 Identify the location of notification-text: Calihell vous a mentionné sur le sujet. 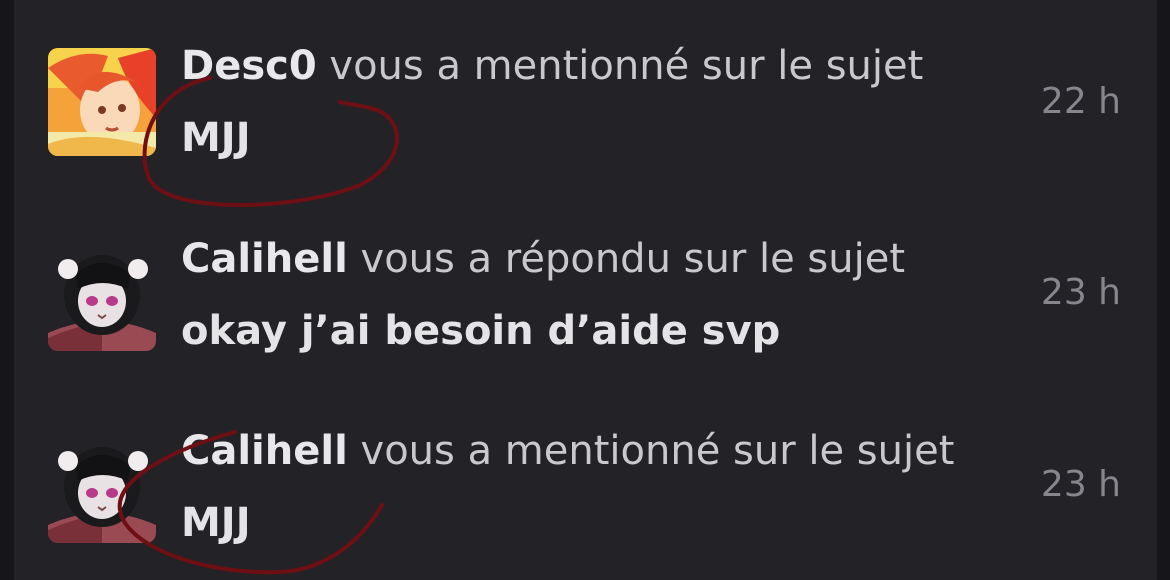
(567, 451).